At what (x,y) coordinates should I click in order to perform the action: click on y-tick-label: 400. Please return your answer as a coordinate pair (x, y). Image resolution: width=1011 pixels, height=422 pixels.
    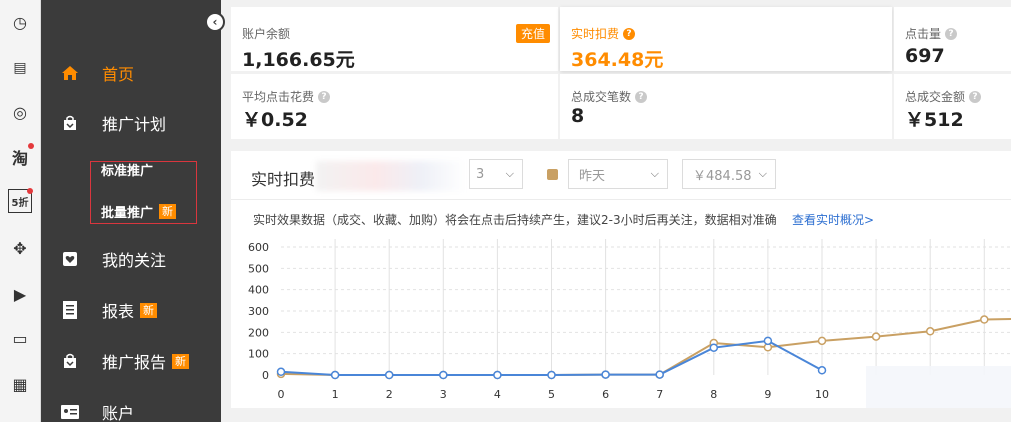
    Looking at the image, I should click on (258, 290).